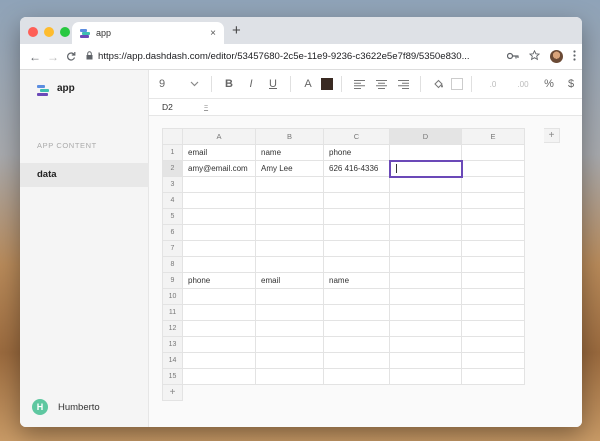  Describe the element at coordinates (493, 328) in the screenshot. I see `cell-e12` at that location.